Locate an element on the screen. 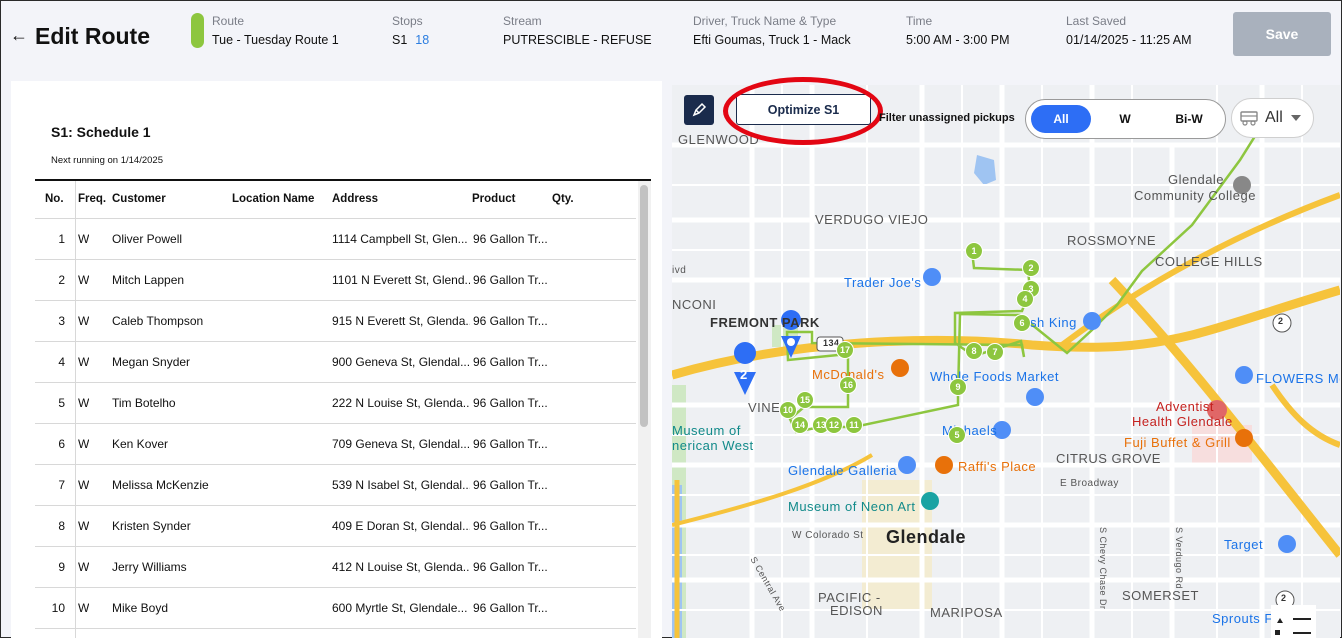 The image size is (1342, 638). route-stop-marker: 10 is located at coordinates (788, 410).